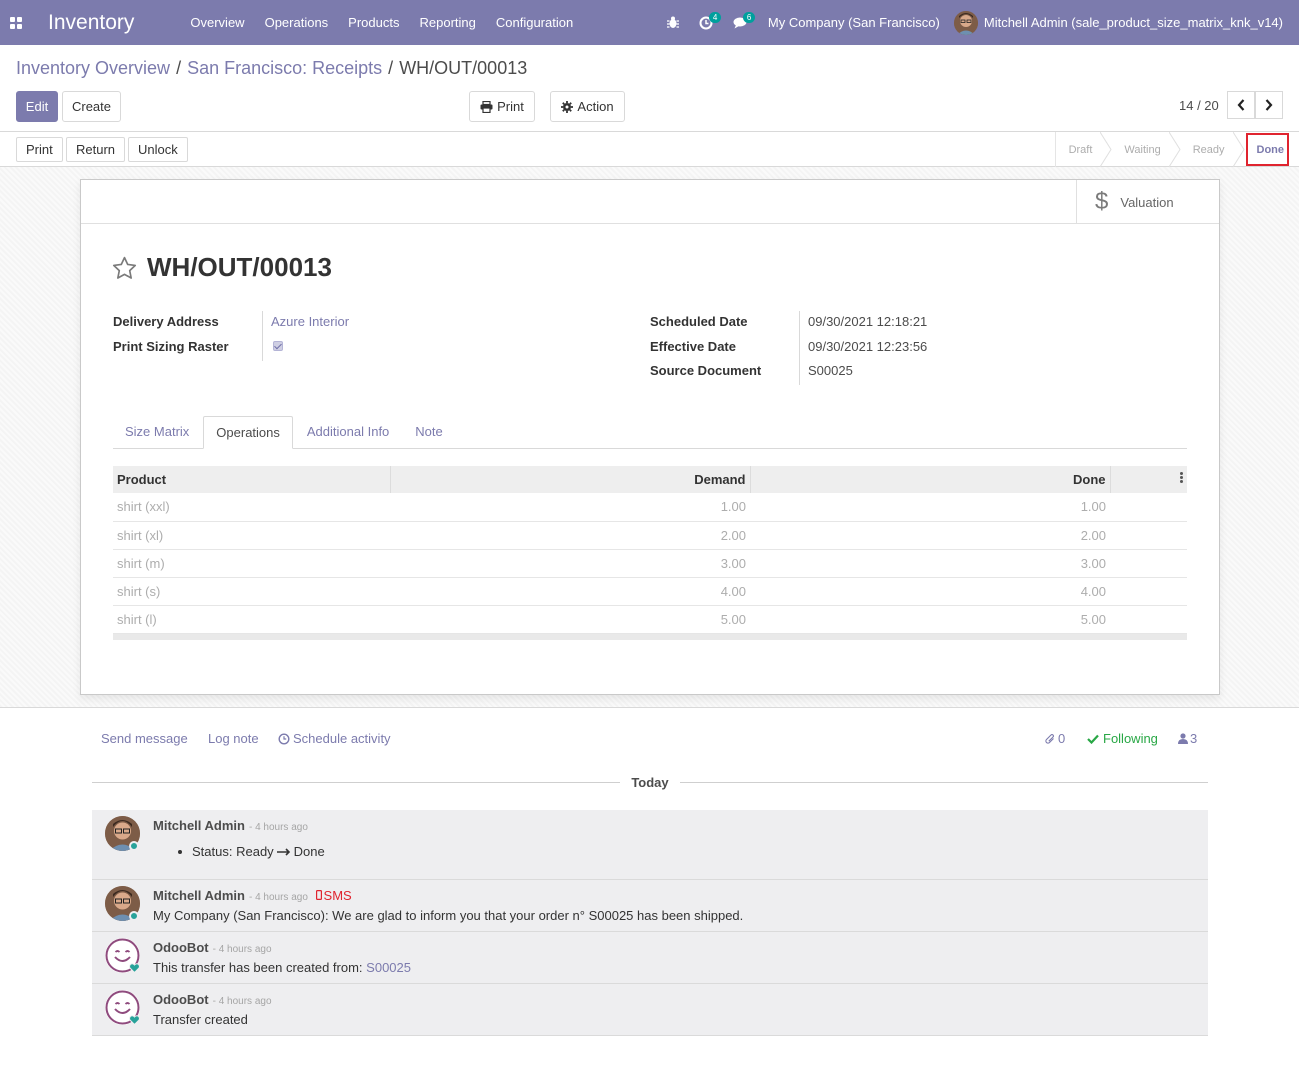  I want to click on stage-draft-label: Draft, so click(1080, 149).